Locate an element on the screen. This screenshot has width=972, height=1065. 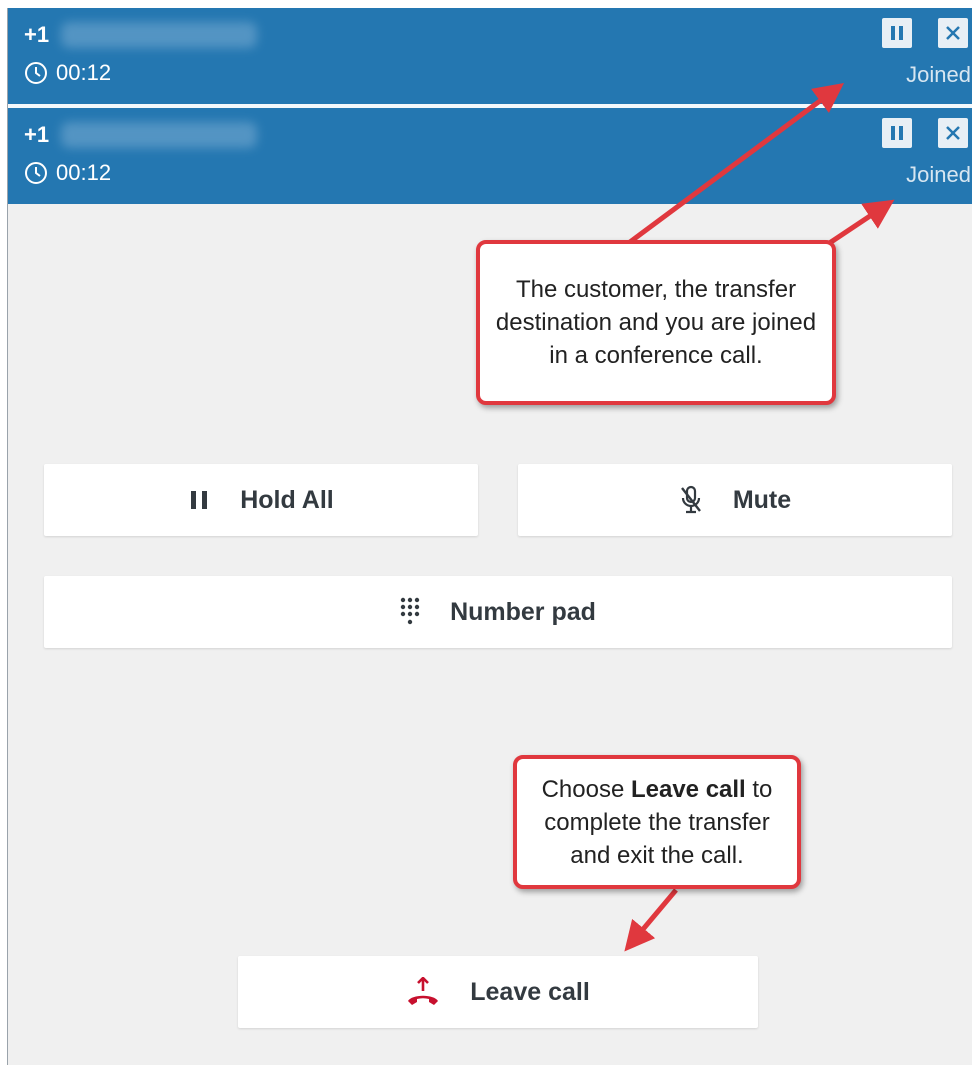
number-pad-label: Number pad is located at coordinates (523, 611).